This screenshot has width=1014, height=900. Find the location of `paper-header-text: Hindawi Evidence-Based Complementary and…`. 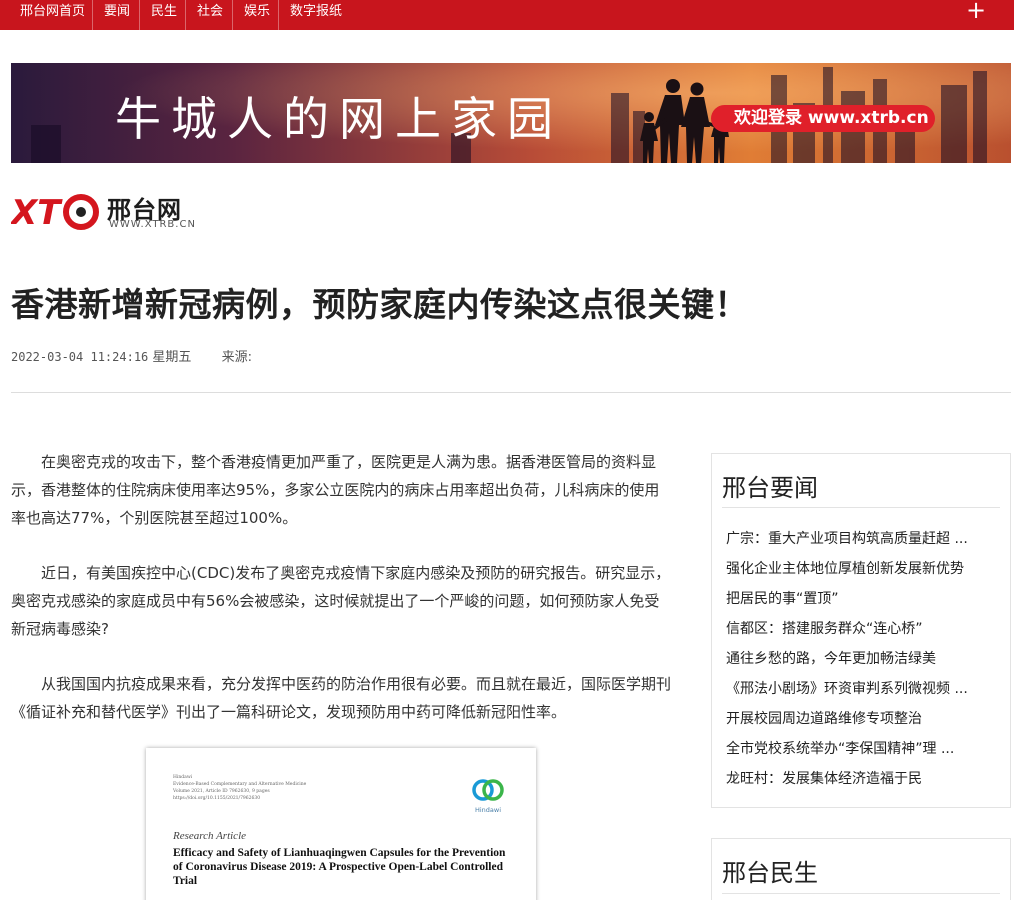

paper-header-text: Hindawi Evidence-Based Complementary and… is located at coordinates (240, 788).